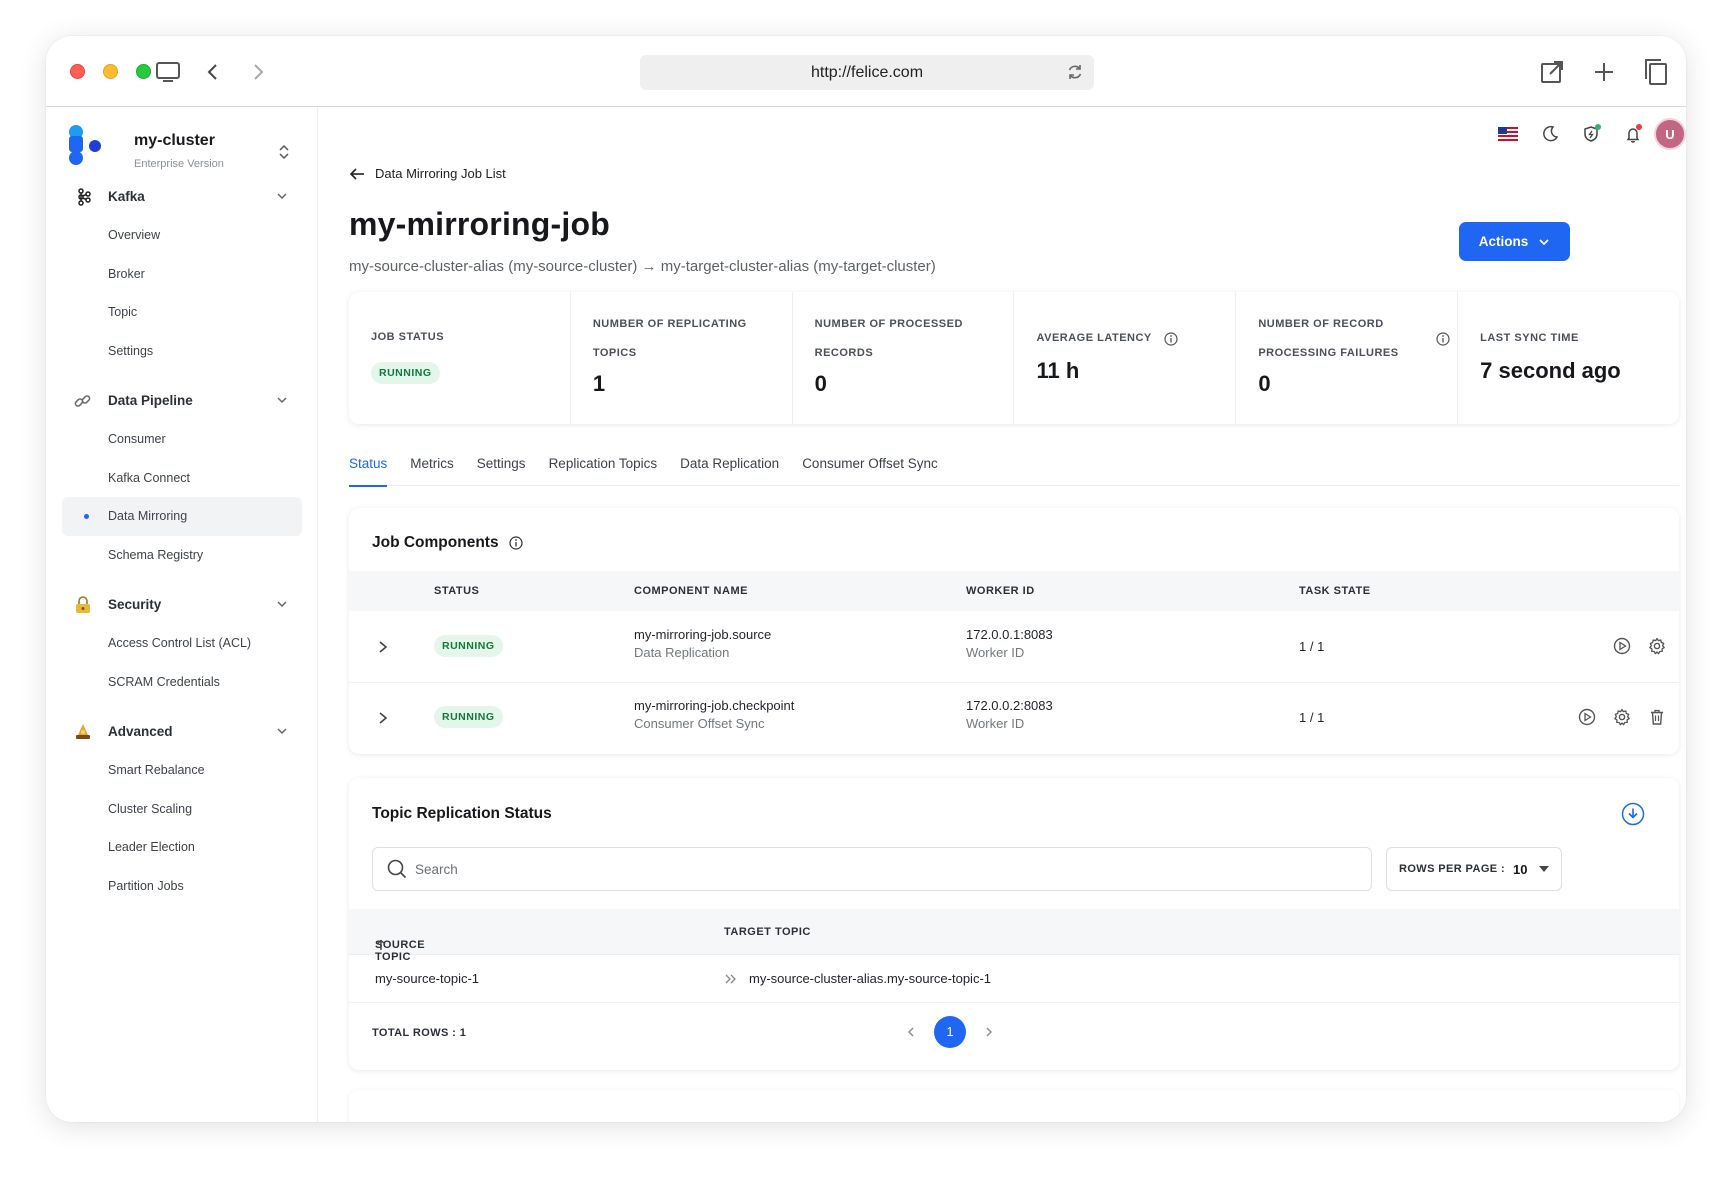 The height and width of the screenshot is (1177, 1732). Describe the element at coordinates (83, 401) in the screenshot. I see `link-icon` at that location.